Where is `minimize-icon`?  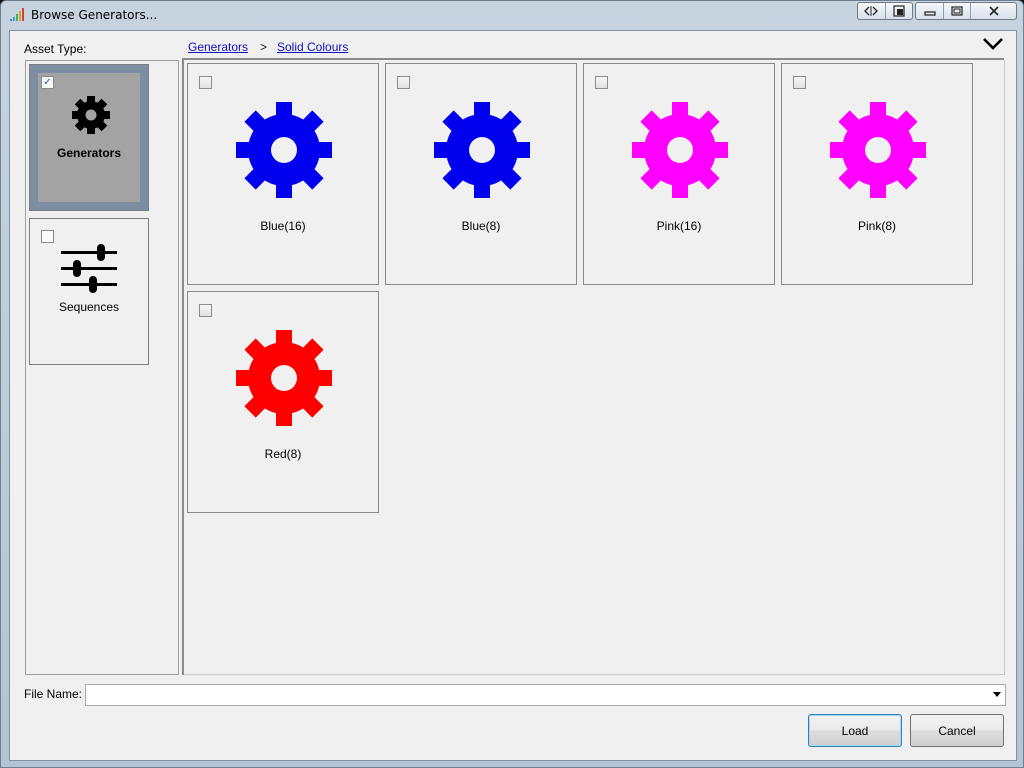
minimize-icon is located at coordinates (929, 13).